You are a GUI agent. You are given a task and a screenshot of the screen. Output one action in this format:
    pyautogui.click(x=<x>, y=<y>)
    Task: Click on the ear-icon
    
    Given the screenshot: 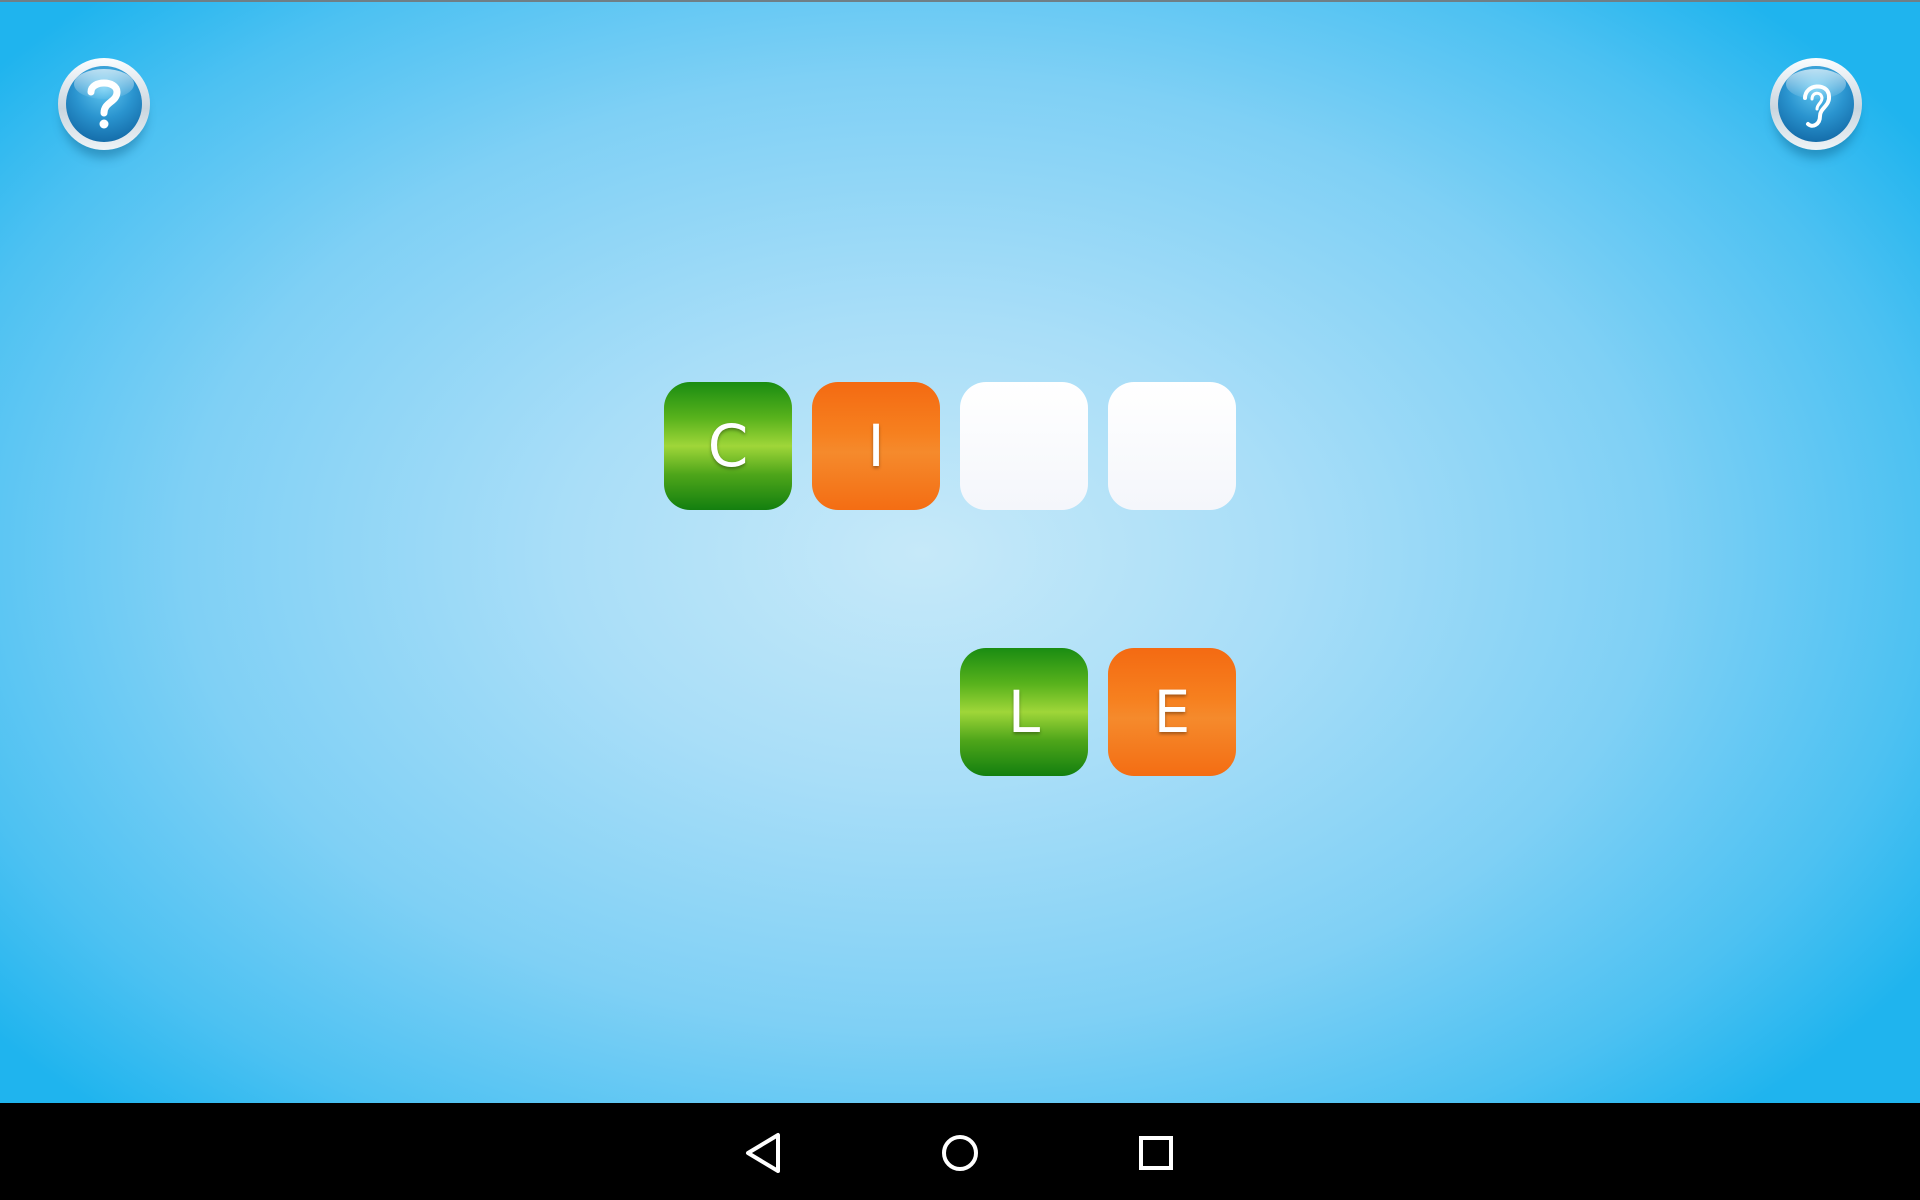 What is the action you would take?
    pyautogui.click(x=1817, y=106)
    